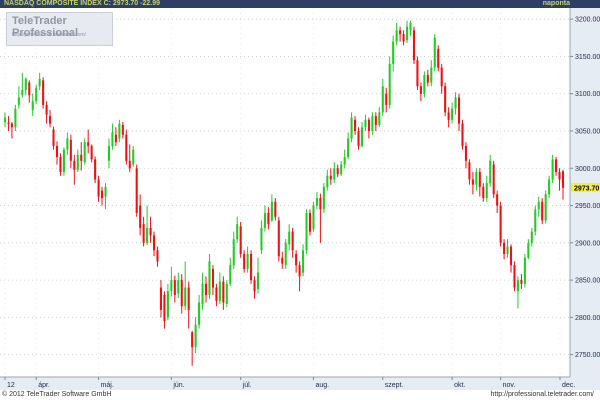  What do you see at coordinates (178, 385) in the screenshot?
I see `x-tick-label: jún.` at bounding box center [178, 385].